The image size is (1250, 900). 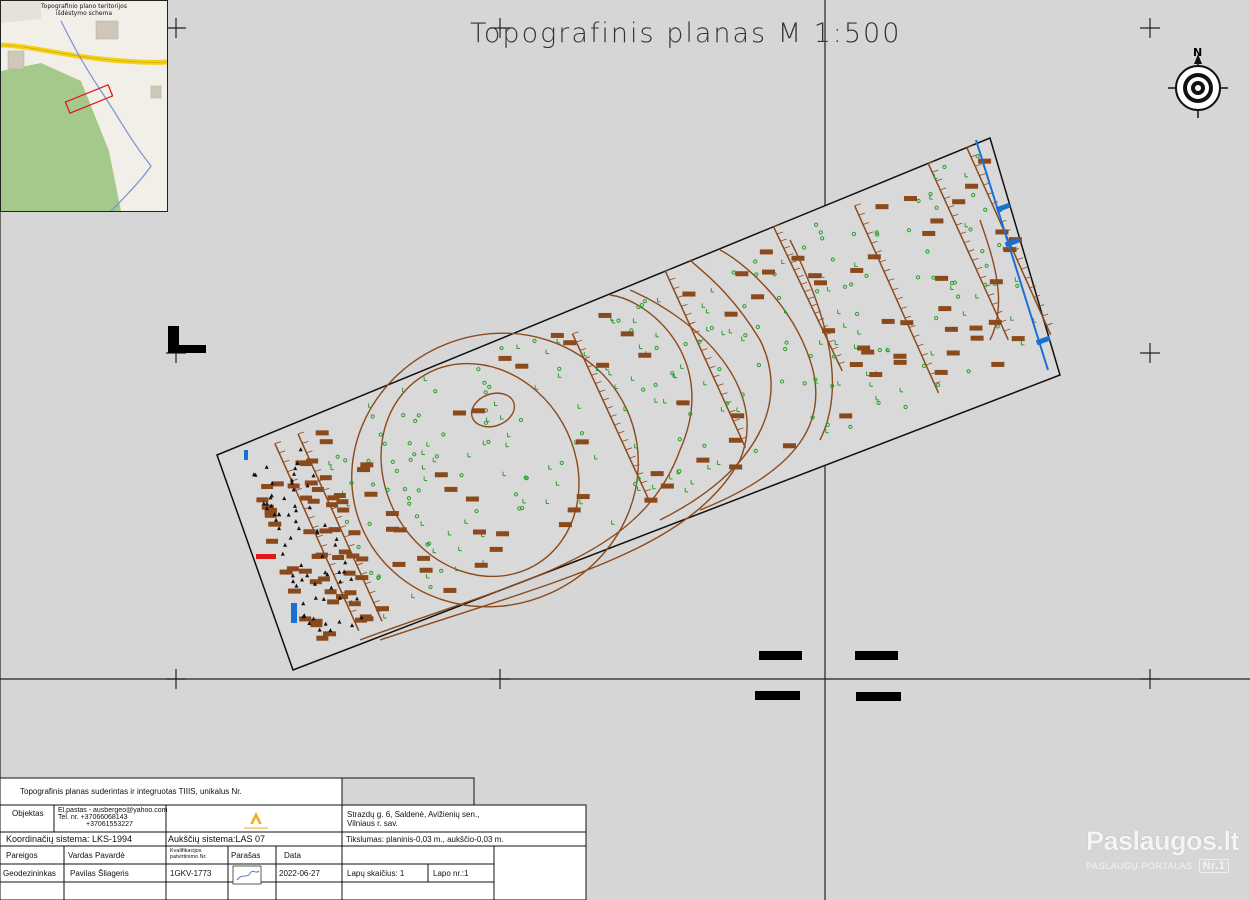 I want to click on tb-coord-system: Koordinačių sistema: LKS-1994, so click(x=69, y=839).